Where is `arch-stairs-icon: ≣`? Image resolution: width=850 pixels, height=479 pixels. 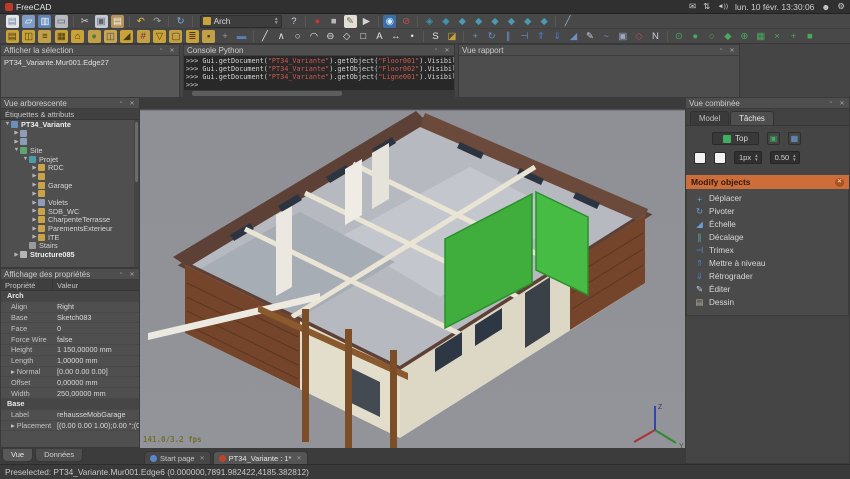
arch-stairs-icon: ≣ is located at coordinates (192, 36).